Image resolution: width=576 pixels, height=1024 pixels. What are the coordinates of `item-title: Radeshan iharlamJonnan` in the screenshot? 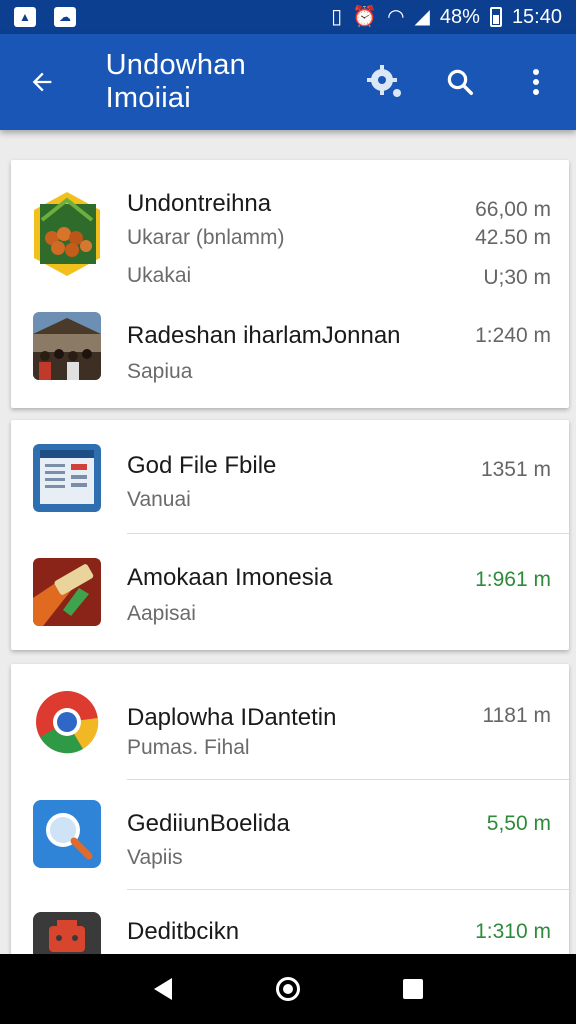 It's located at (264, 335).